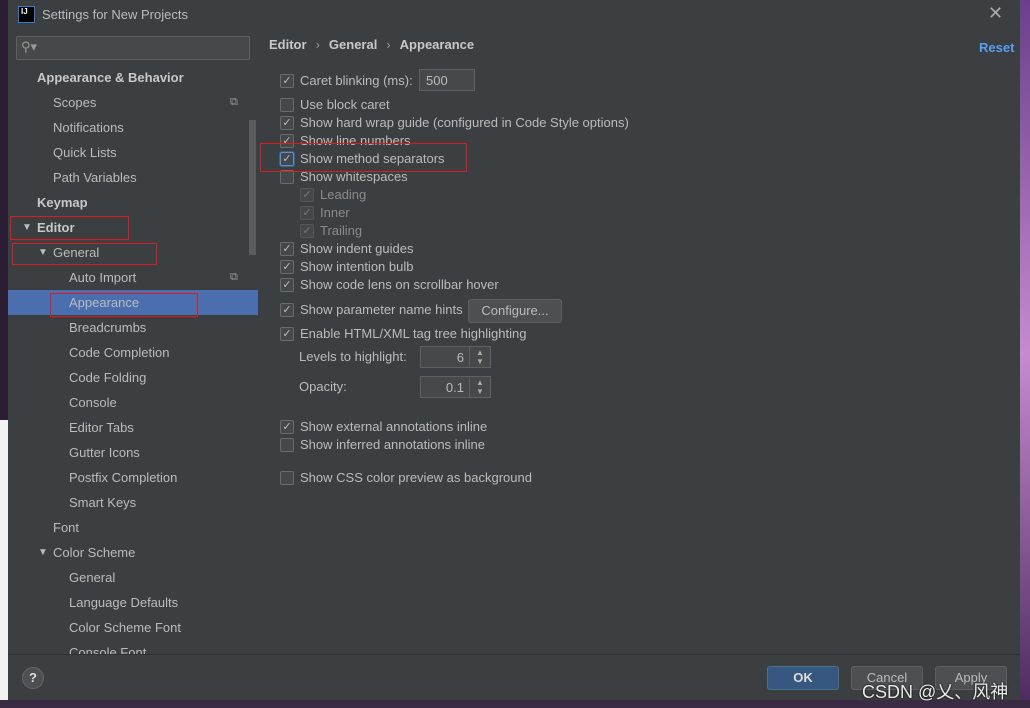 The height and width of the screenshot is (708, 1030). I want to click on opacity-spinner: 0.1 ▲ ▼, so click(455, 387).